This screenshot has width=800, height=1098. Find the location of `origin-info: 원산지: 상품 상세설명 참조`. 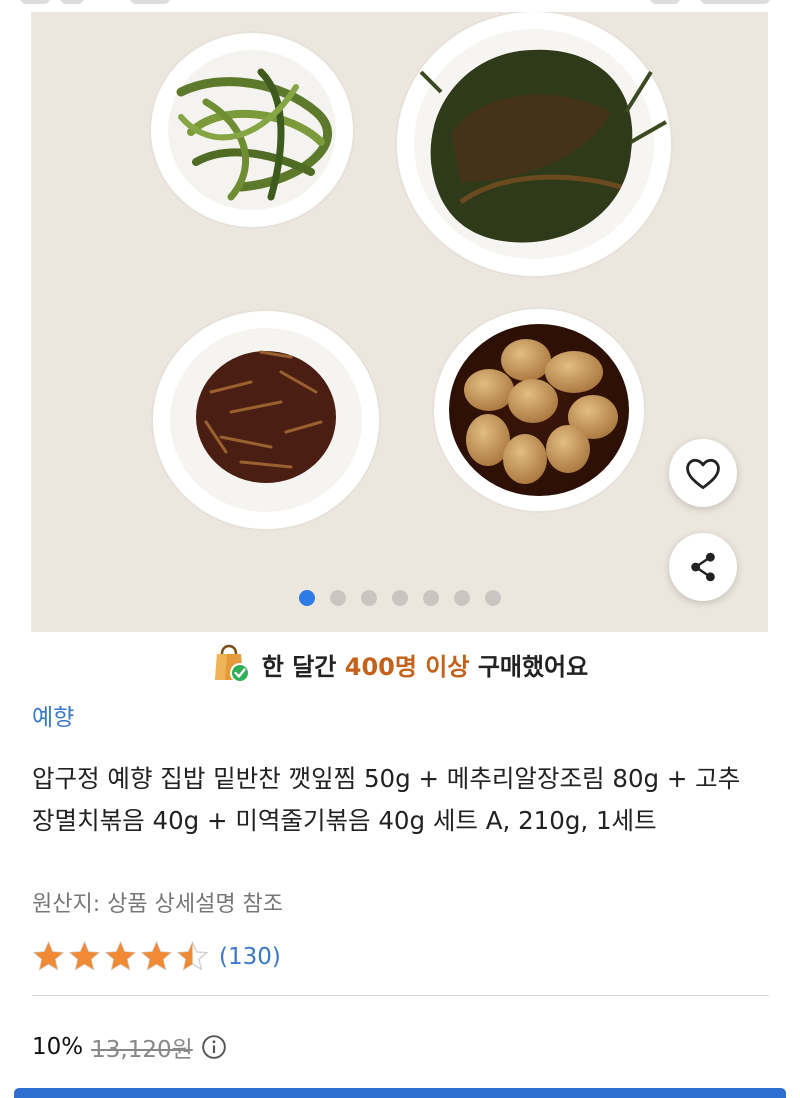

origin-info: 원산지: 상품 상세설명 참조 is located at coordinates (158, 904).